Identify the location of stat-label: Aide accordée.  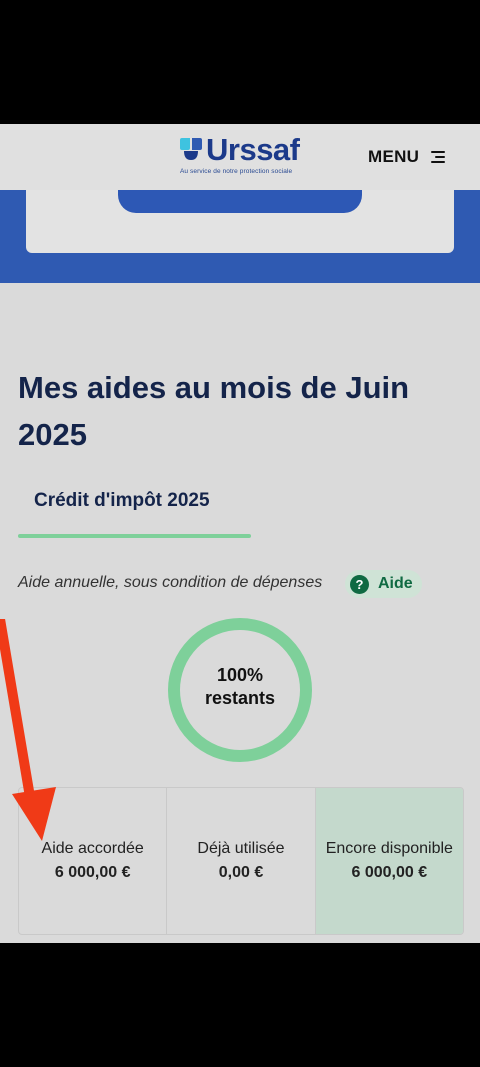
(92, 848).